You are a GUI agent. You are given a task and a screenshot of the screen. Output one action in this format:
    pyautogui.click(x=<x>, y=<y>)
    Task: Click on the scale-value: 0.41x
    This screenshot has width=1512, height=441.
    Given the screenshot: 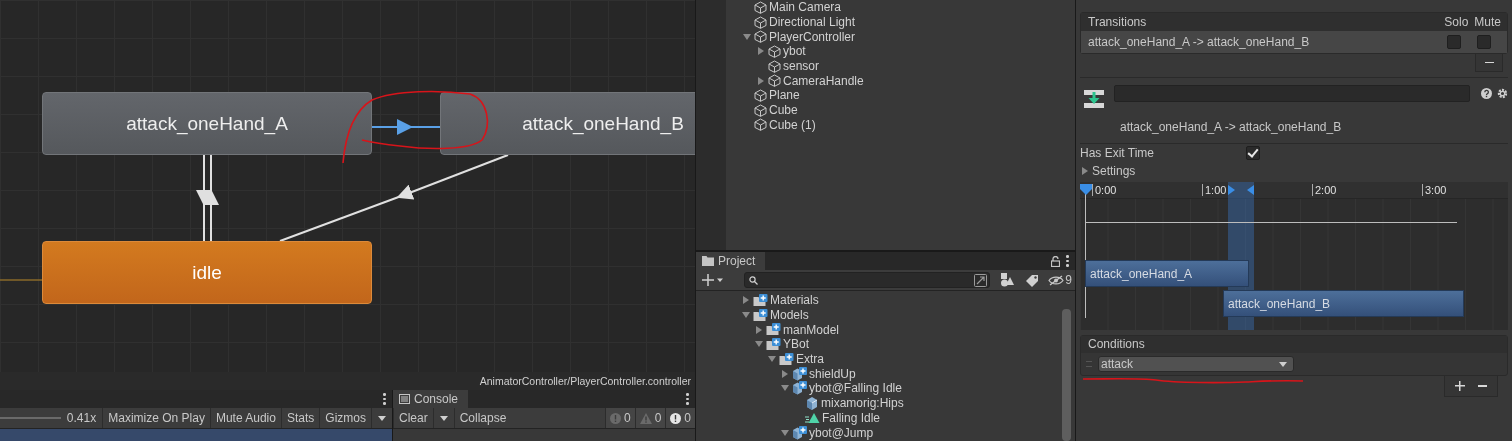 What is the action you would take?
    pyautogui.click(x=81, y=418)
    